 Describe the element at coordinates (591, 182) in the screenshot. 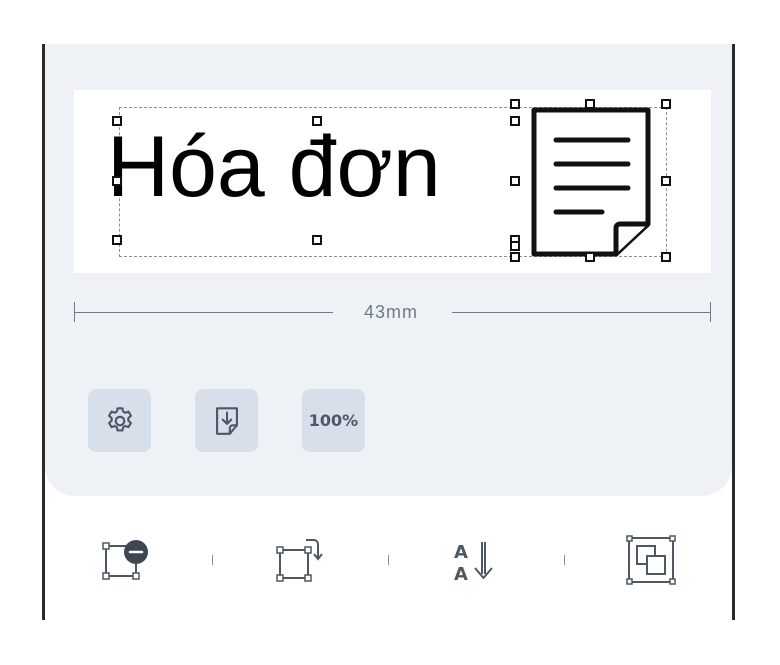

I see `document-graphic-element` at that location.